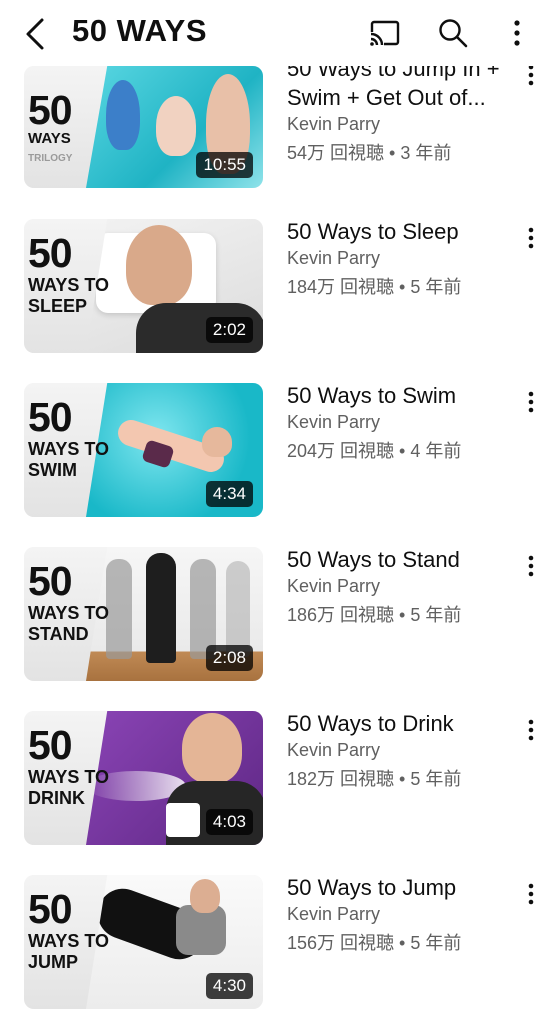 This screenshot has height=1024, width=560. I want to click on duration-badge: 10:55, so click(224, 165).